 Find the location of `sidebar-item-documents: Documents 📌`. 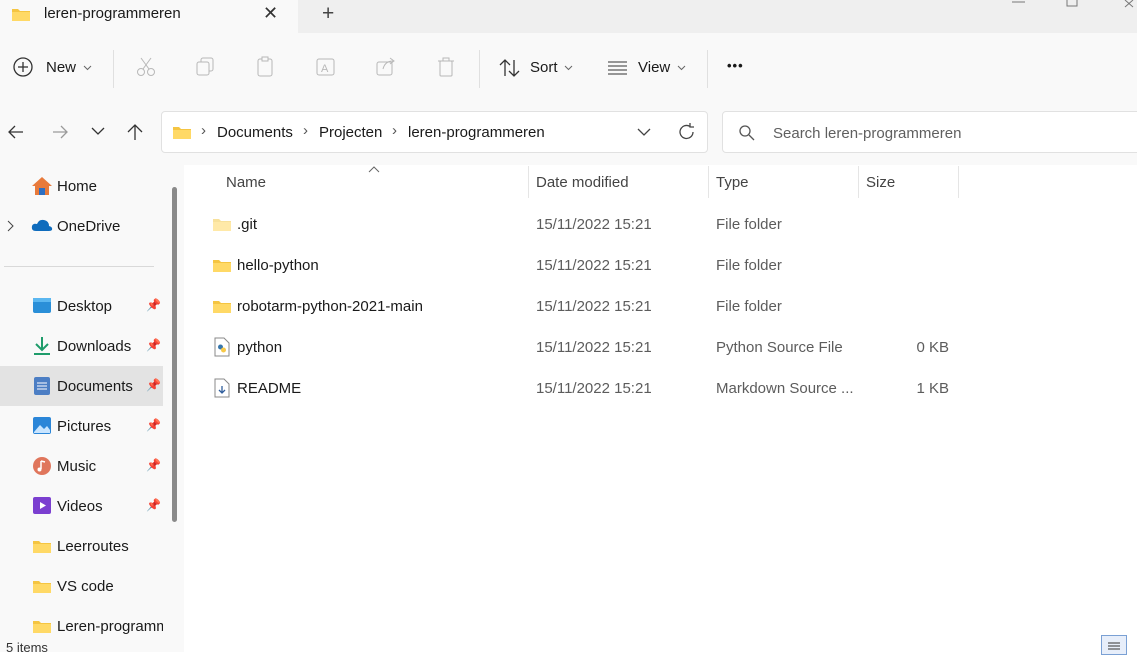

sidebar-item-documents: Documents 📌 is located at coordinates (81, 386).